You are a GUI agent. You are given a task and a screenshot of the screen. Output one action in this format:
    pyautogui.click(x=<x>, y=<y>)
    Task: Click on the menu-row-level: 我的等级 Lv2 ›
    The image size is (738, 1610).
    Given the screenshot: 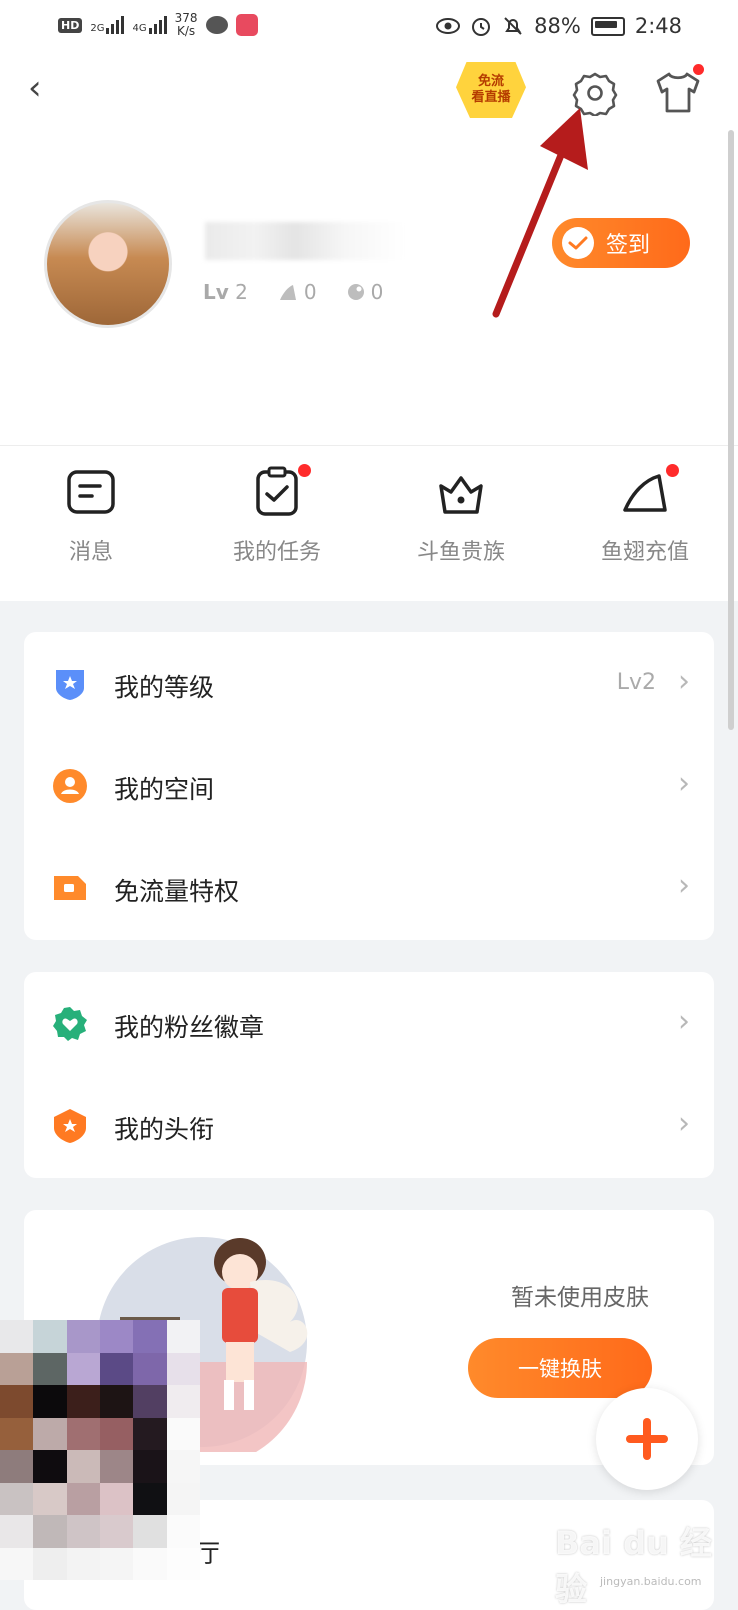 What is the action you would take?
    pyautogui.click(x=369, y=684)
    